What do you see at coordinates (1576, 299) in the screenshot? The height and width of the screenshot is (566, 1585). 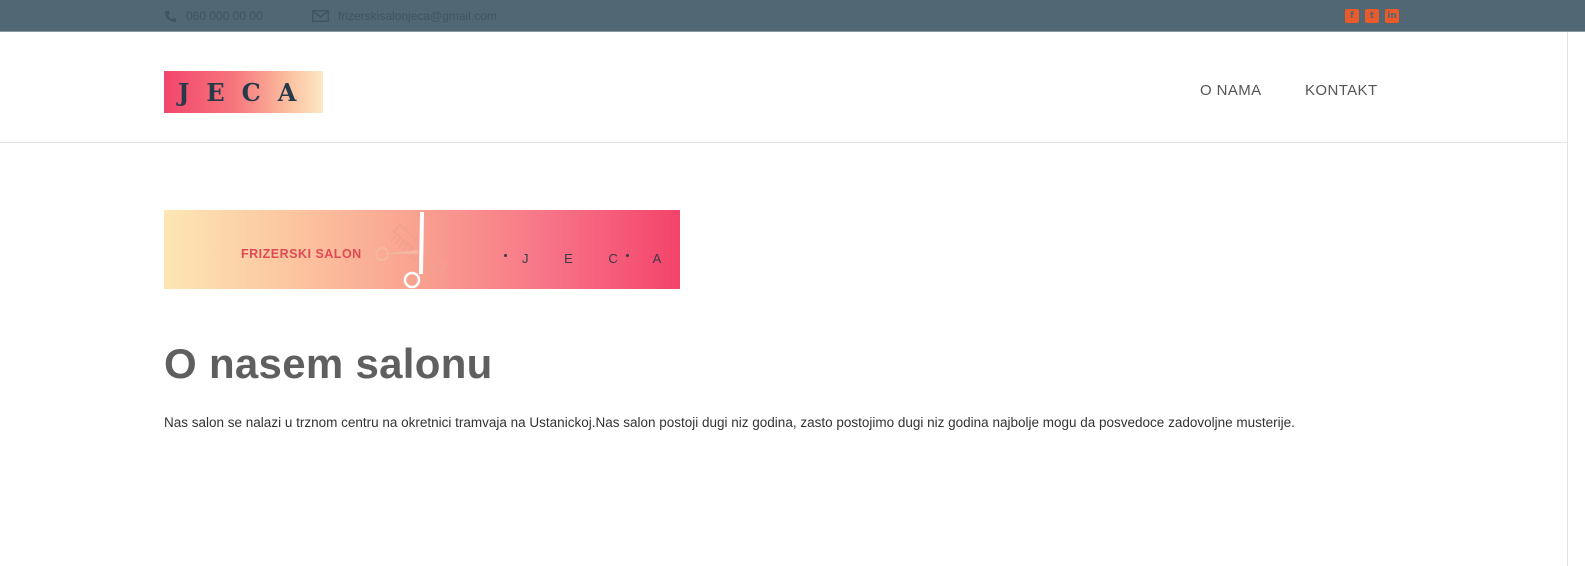 I see `scrollbar` at bounding box center [1576, 299].